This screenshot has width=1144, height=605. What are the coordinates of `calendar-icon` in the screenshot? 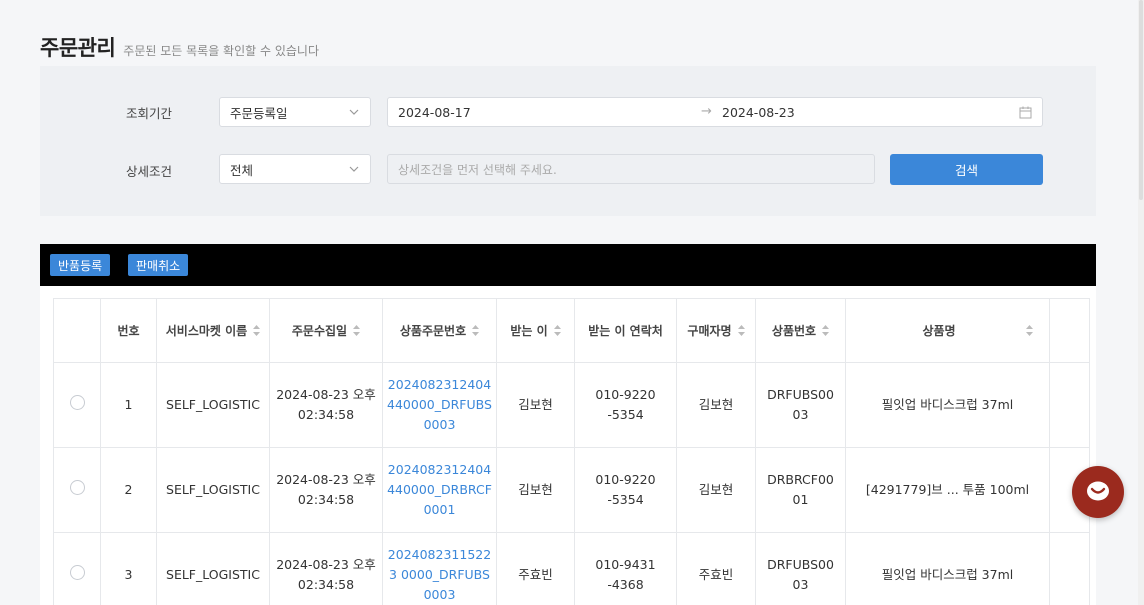 It's located at (1025, 112).